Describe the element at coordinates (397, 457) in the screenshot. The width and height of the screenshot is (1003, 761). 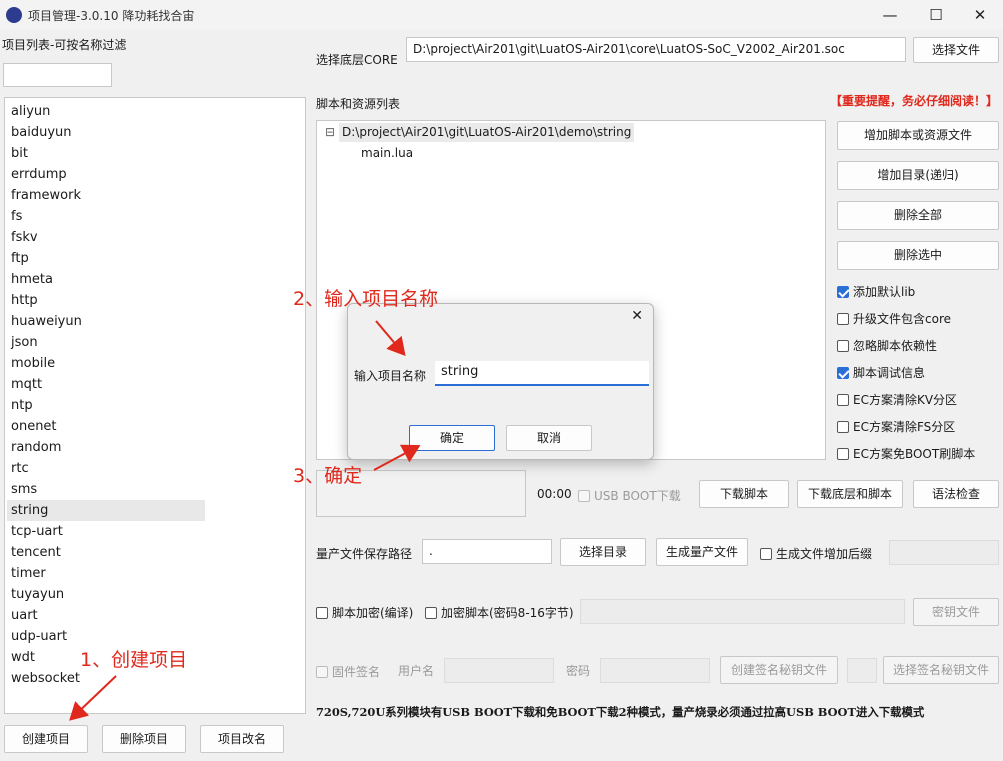
I see `arrow-step3` at that location.